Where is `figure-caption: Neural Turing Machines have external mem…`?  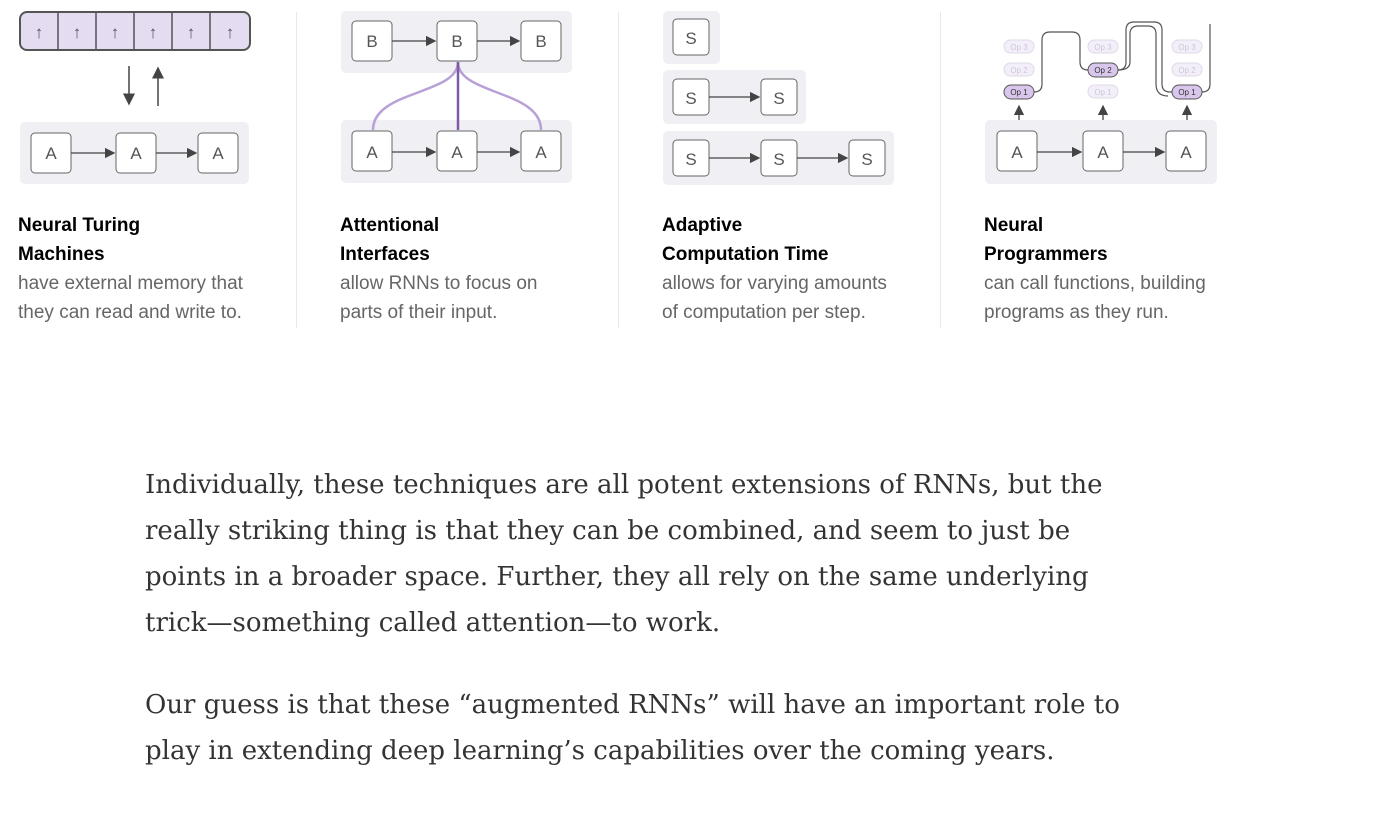
figure-caption: Neural Turing Machines have external mem… is located at coordinates (168, 269).